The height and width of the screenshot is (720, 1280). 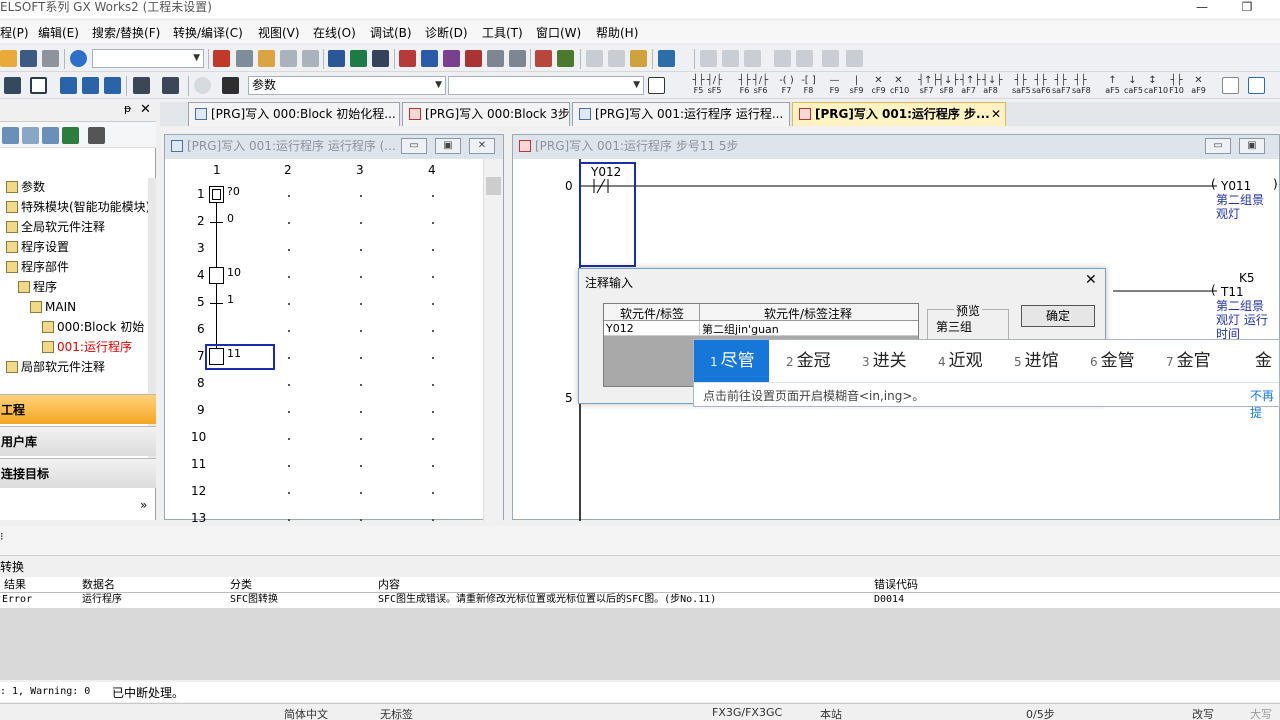 I want to click on fkey-saf6: ┤├ saF6, so click(x=1041, y=86).